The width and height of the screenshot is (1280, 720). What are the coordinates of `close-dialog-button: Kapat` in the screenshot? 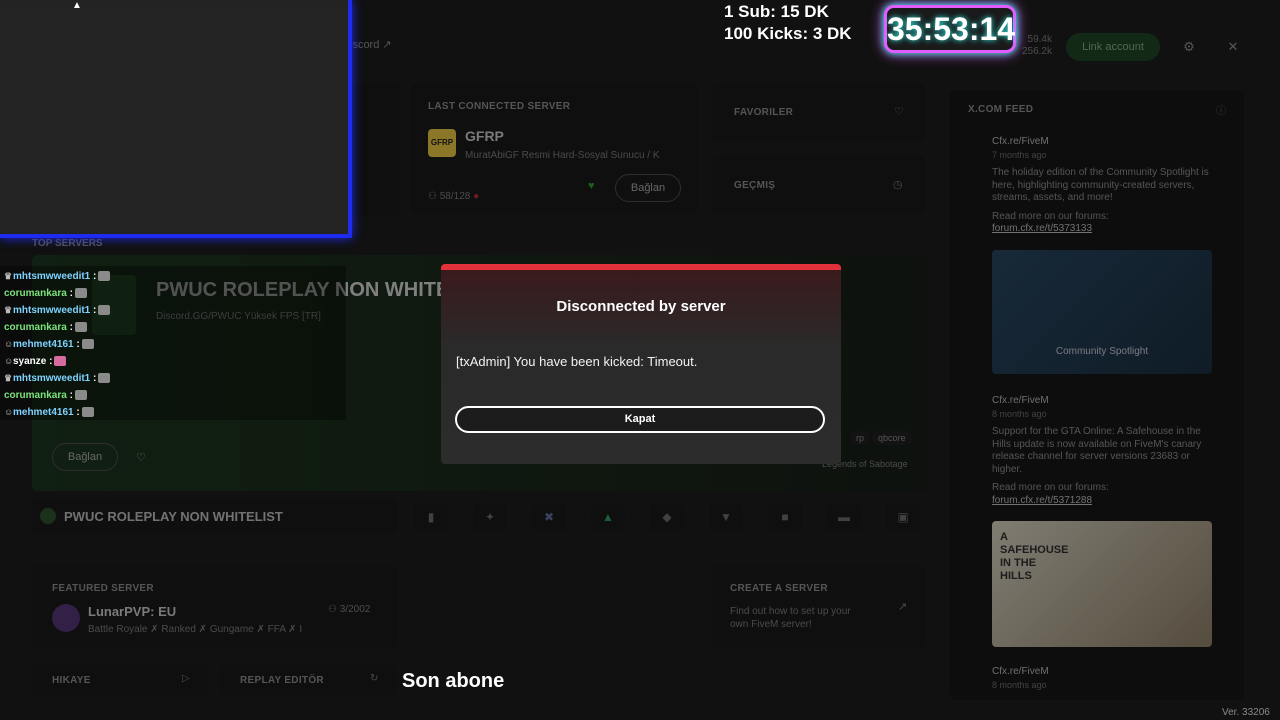 It's located at (640, 419).